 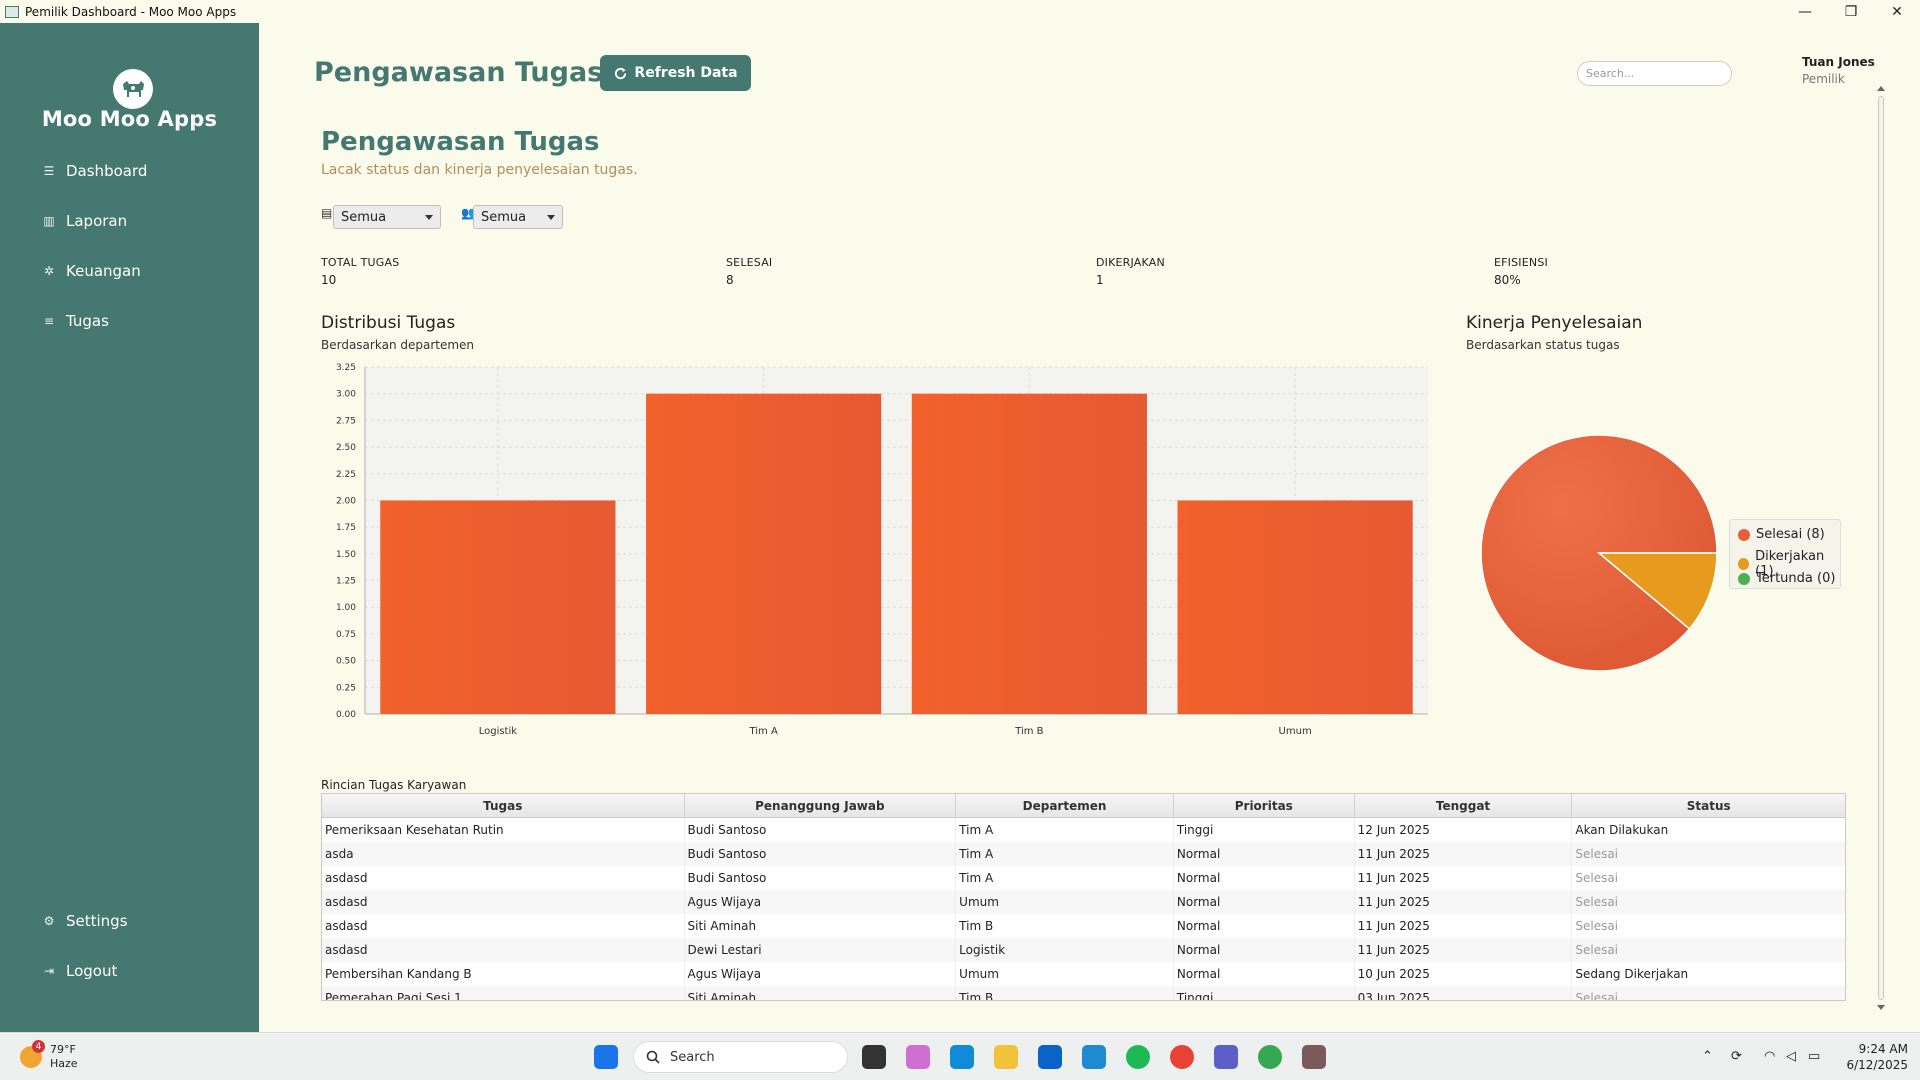 I want to click on java-app-icon, so click(x=1314, y=1057).